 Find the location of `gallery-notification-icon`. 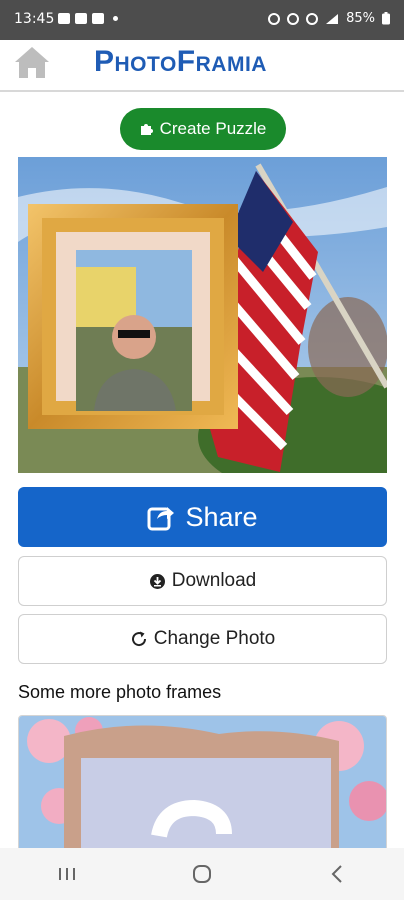

gallery-notification-icon is located at coordinates (64, 18).